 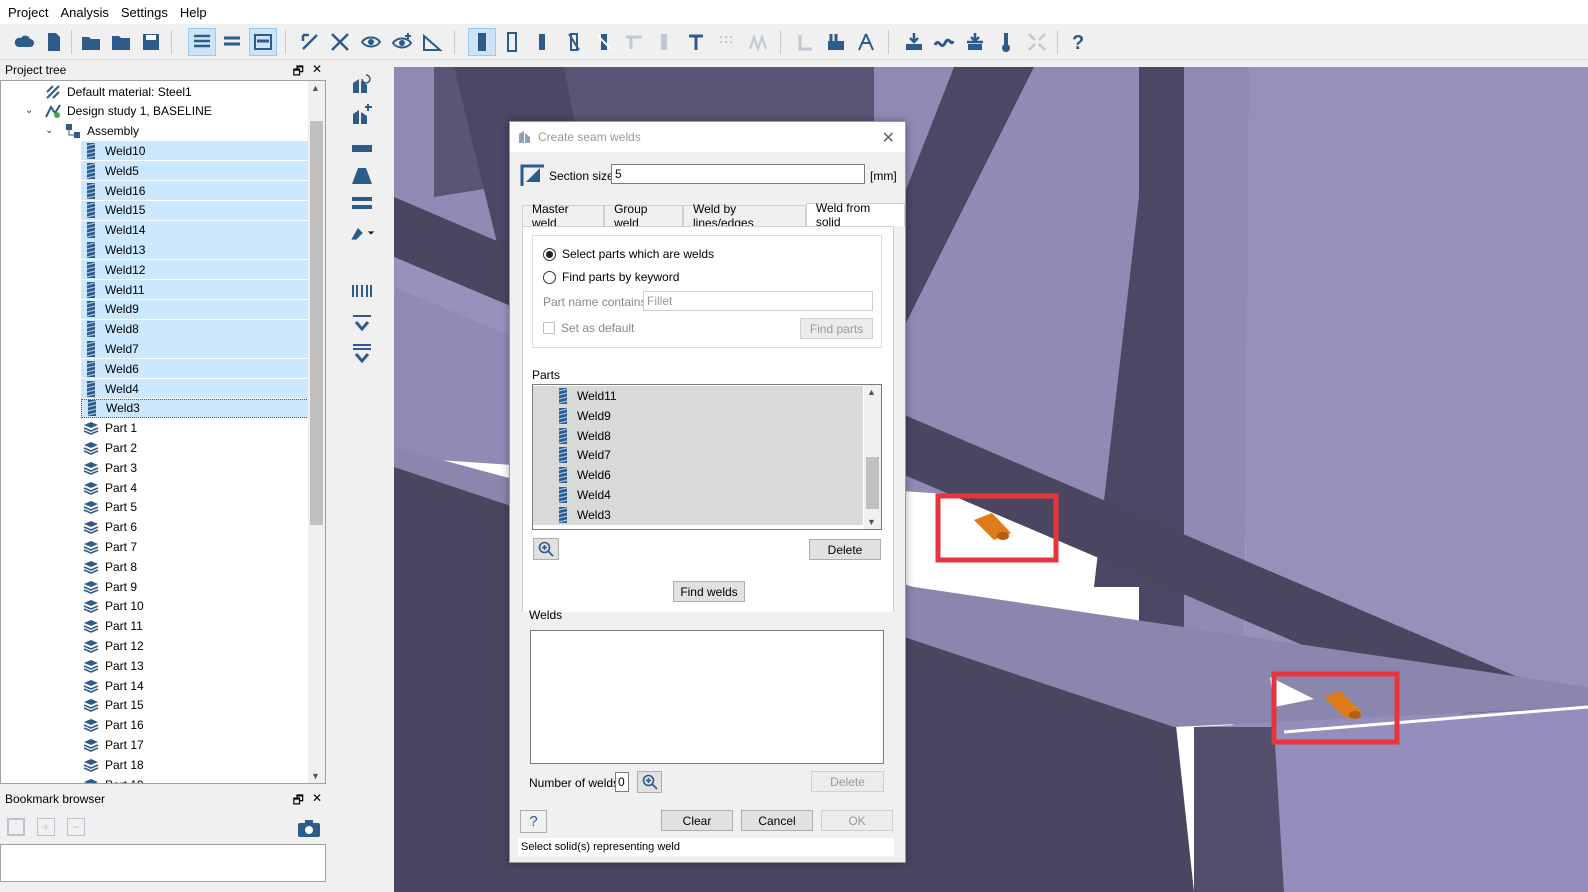 I want to click on part-name-input: Fillet, so click(x=758, y=301).